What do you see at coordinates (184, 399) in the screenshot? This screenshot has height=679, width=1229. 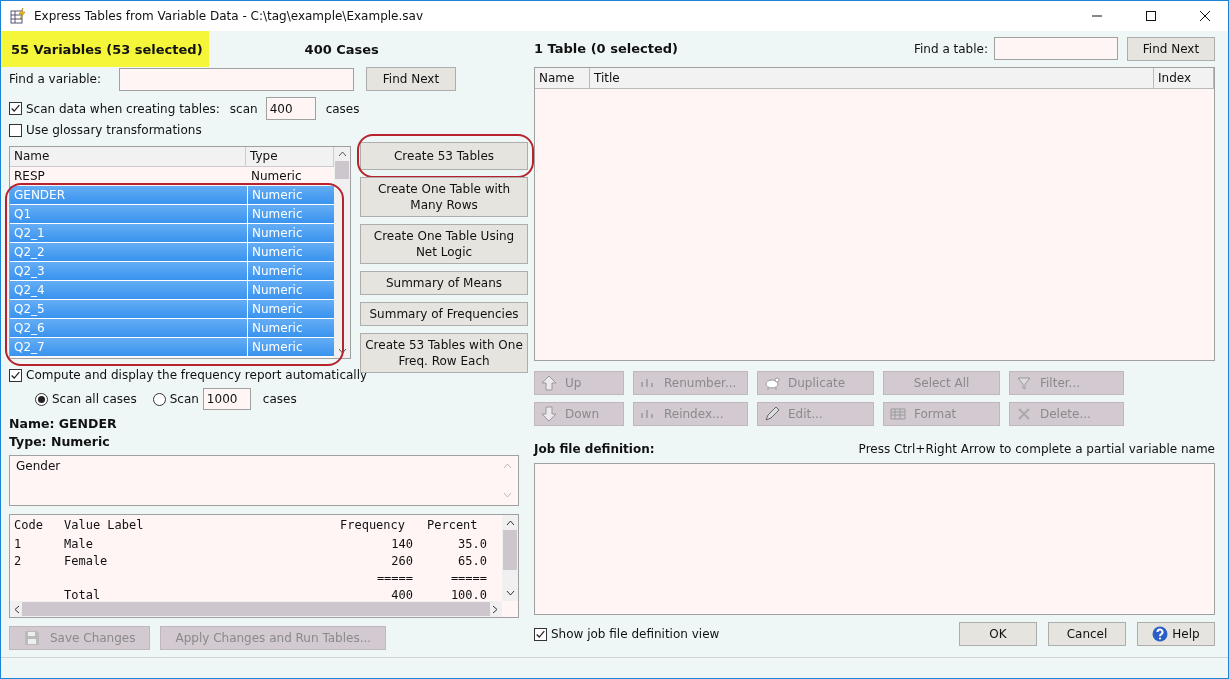 I see `radio-label: Scan` at bounding box center [184, 399].